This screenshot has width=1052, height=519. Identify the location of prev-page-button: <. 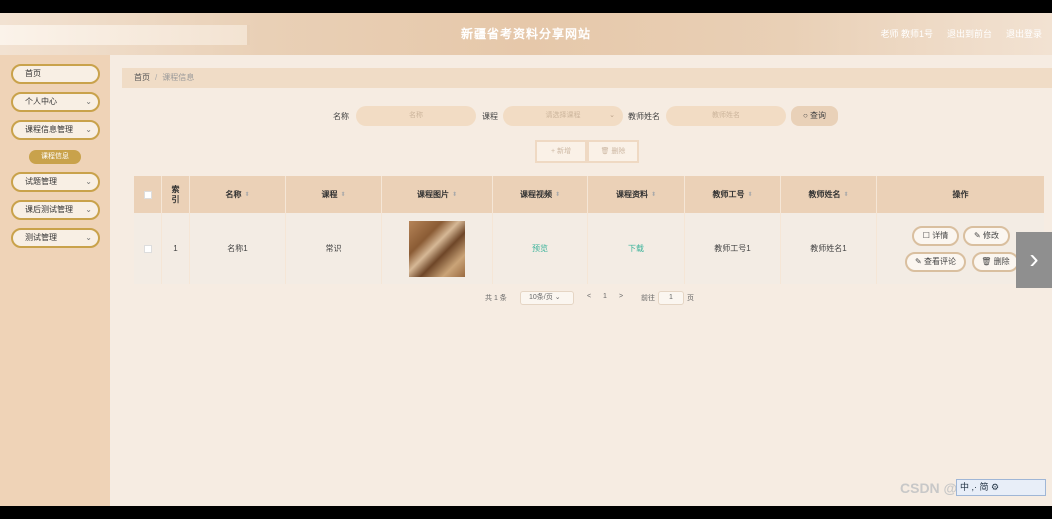
(589, 296).